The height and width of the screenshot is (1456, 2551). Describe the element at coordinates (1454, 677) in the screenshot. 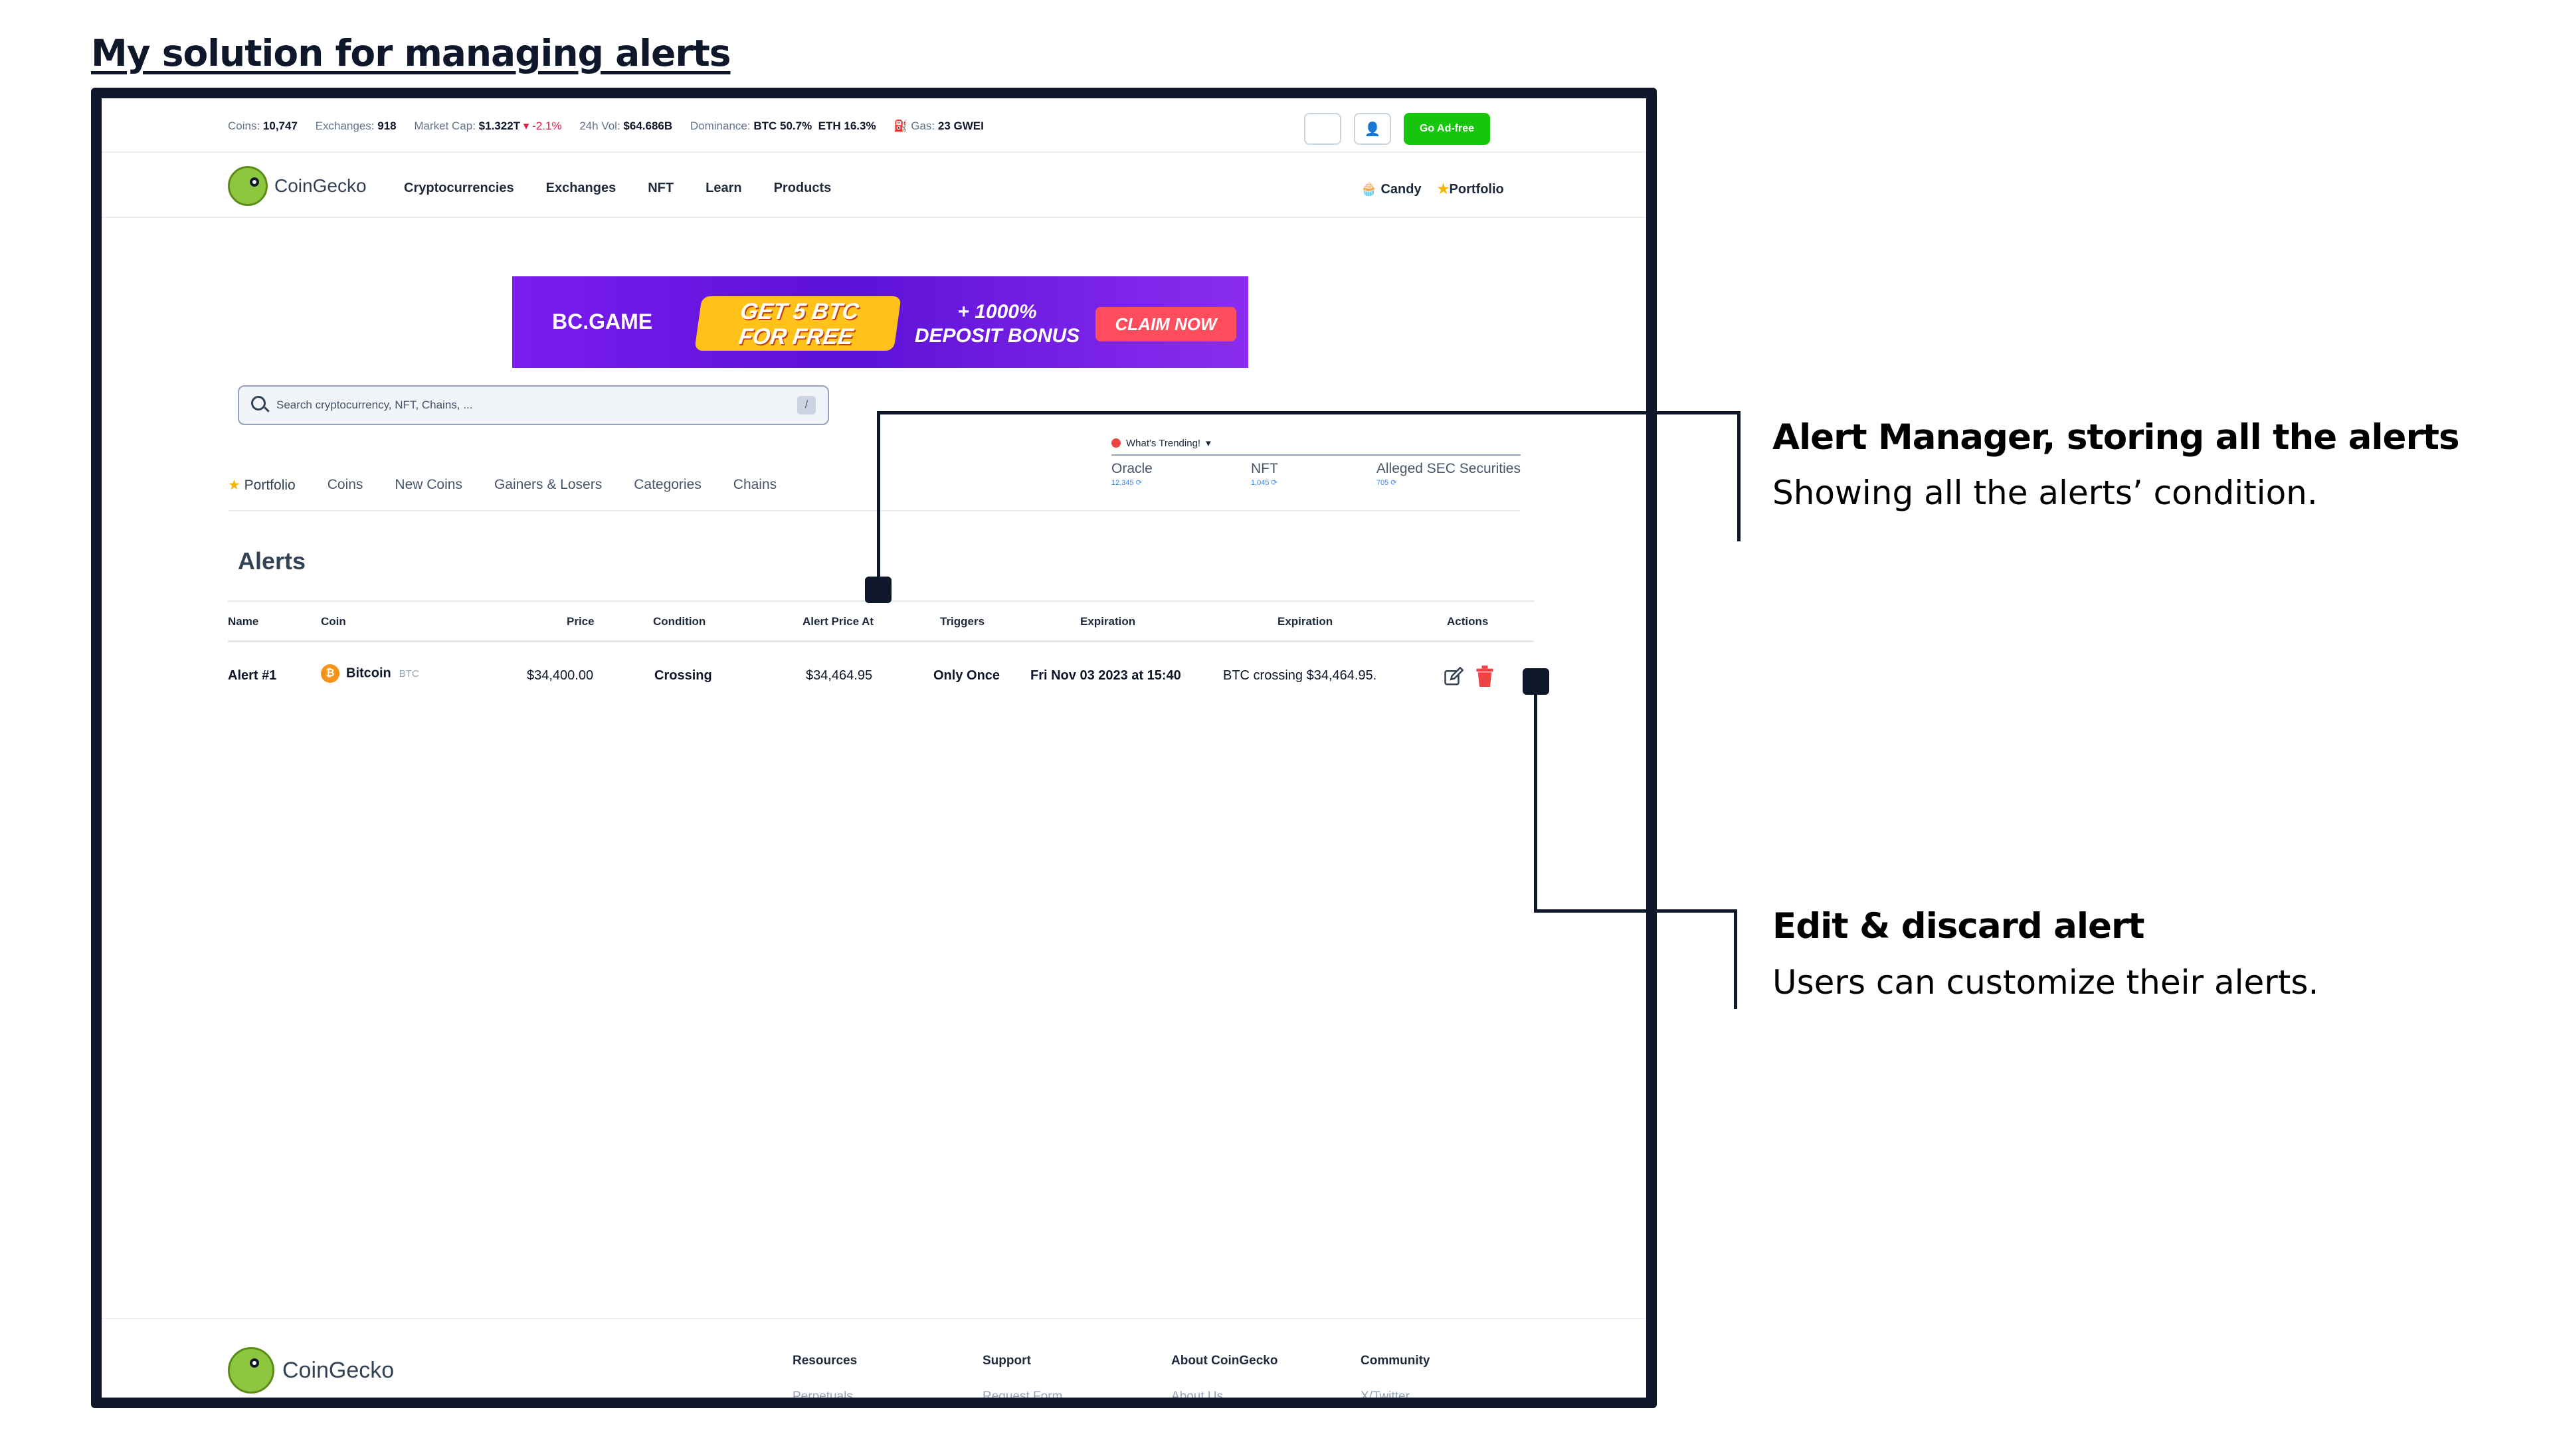

I see `edit-icon` at that location.